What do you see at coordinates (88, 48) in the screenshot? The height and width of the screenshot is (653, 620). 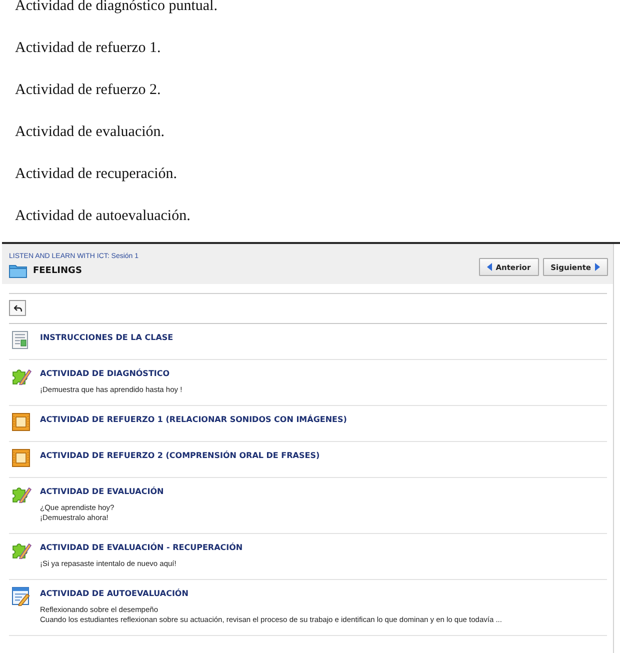 I see `document-text: Actividad de refuerzo 1.` at bounding box center [88, 48].